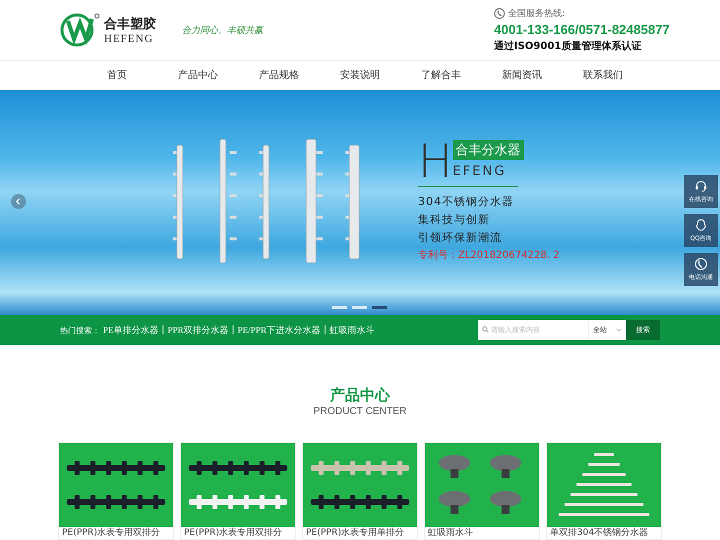  I want to click on company-latin-name: HEFENG, so click(129, 39).